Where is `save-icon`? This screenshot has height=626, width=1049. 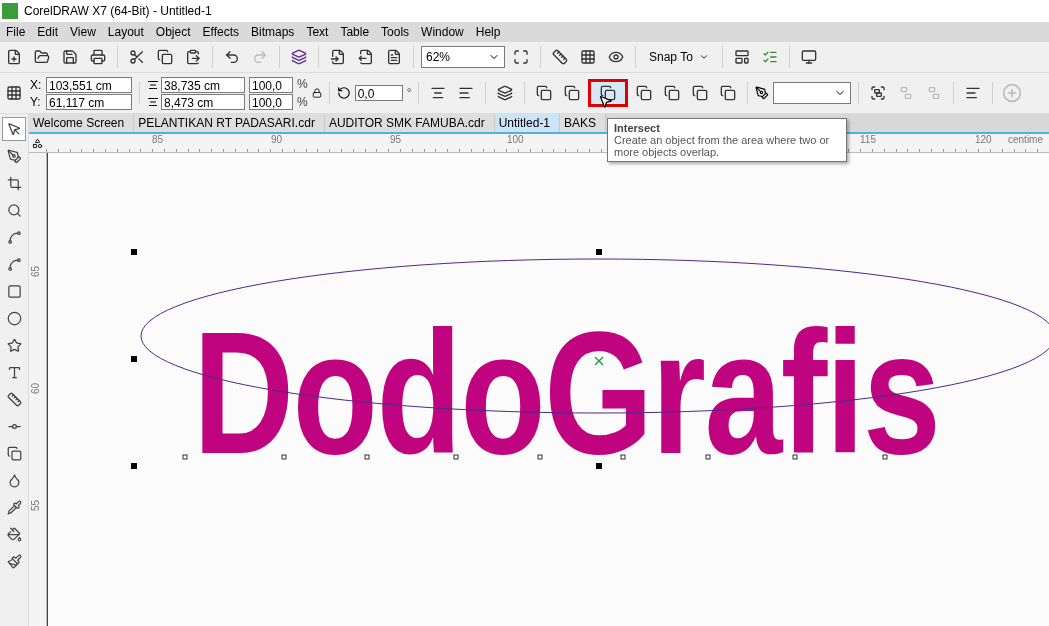 save-icon is located at coordinates (70, 57).